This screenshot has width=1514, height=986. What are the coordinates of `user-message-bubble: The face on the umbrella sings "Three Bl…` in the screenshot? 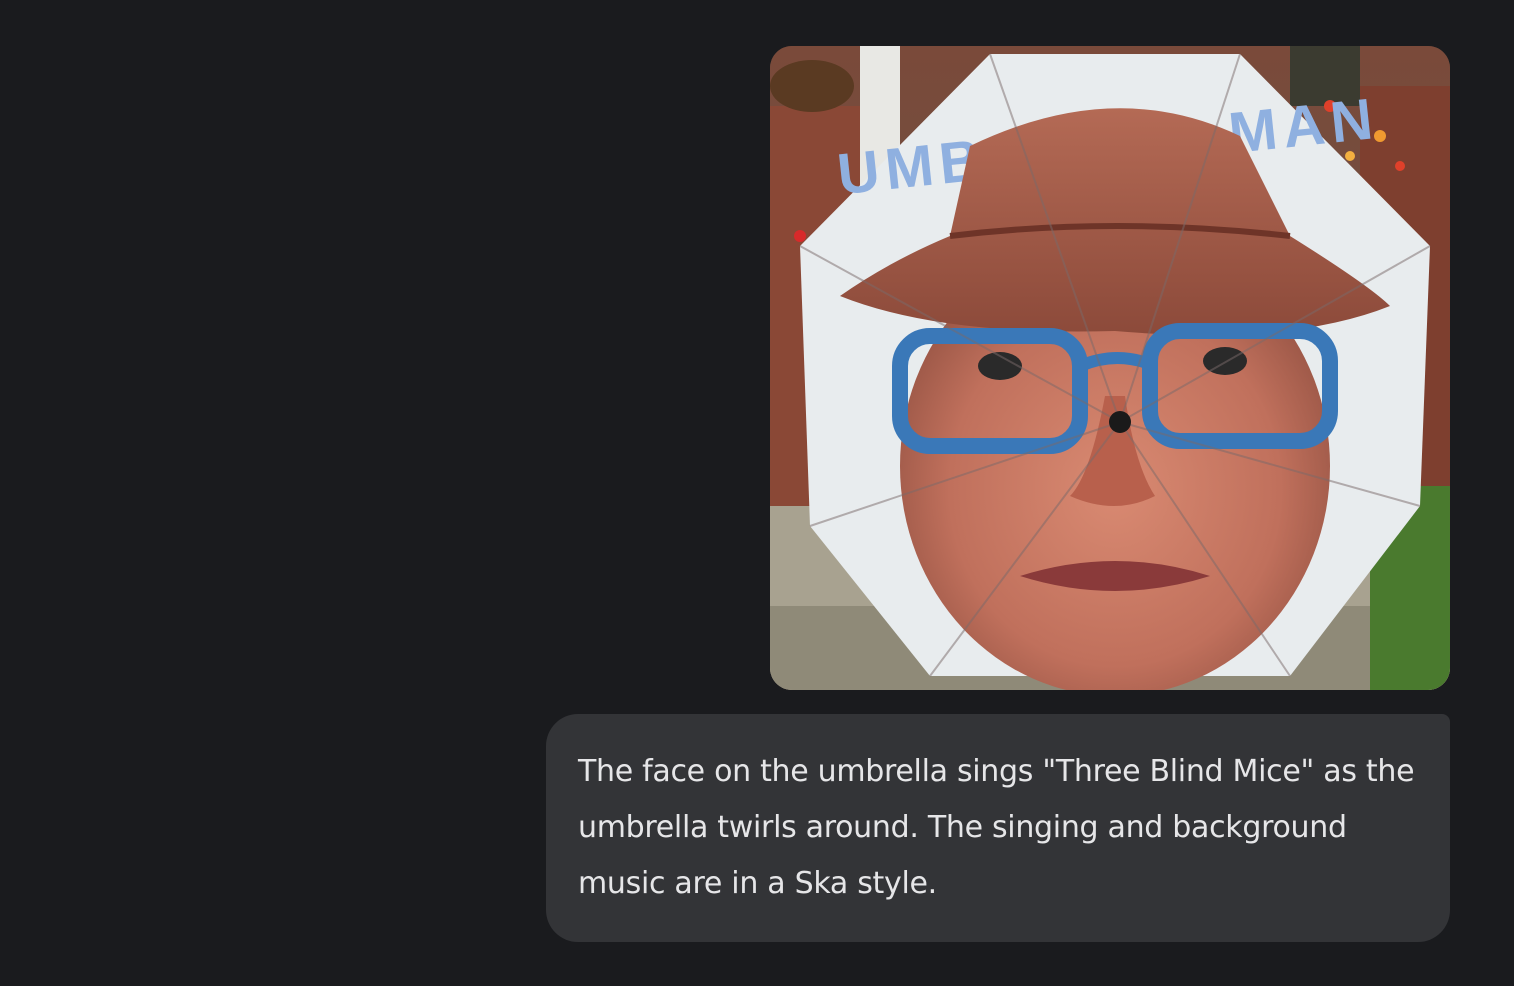 It's located at (998, 828).